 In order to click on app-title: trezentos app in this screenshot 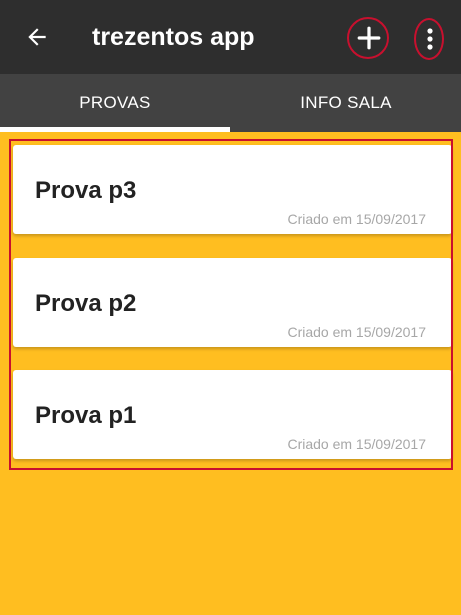, I will do `click(173, 37)`.